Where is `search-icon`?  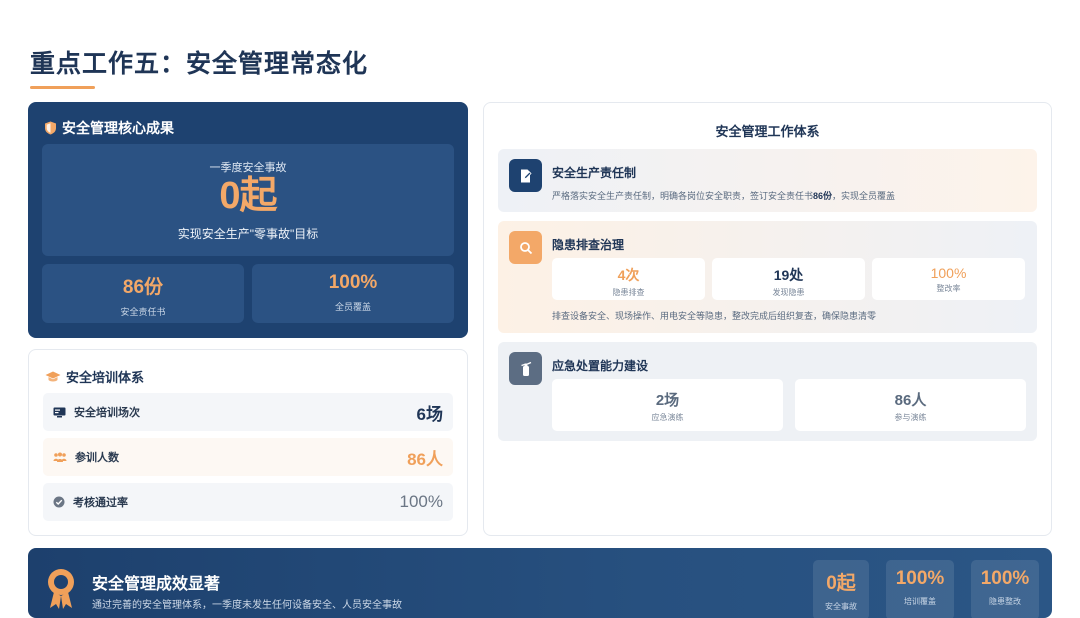
search-icon is located at coordinates (525, 247).